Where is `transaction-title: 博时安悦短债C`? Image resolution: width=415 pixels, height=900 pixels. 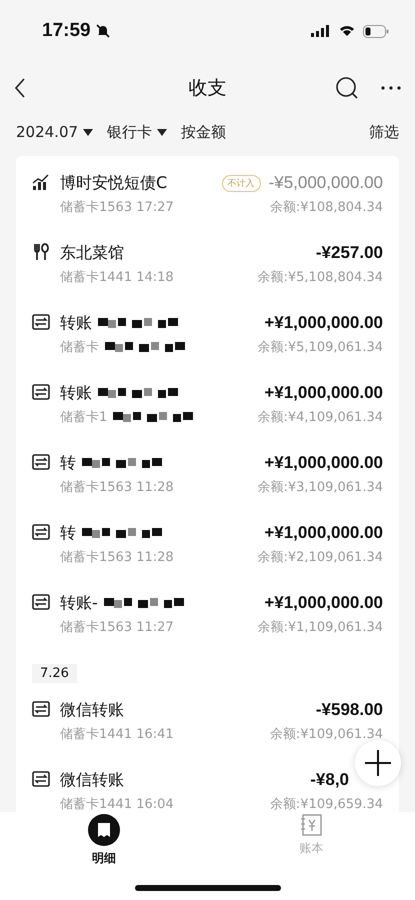
transaction-title: 博时安悦短债C is located at coordinates (114, 183).